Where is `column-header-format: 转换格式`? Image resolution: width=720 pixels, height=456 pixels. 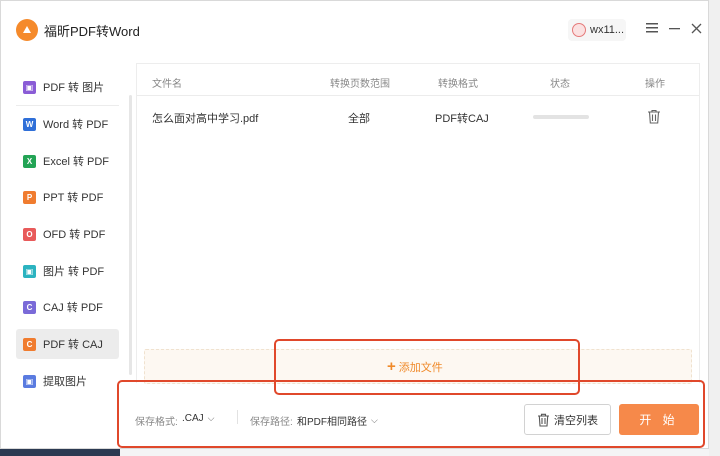
column-header-format: 转换格式 is located at coordinates (458, 84).